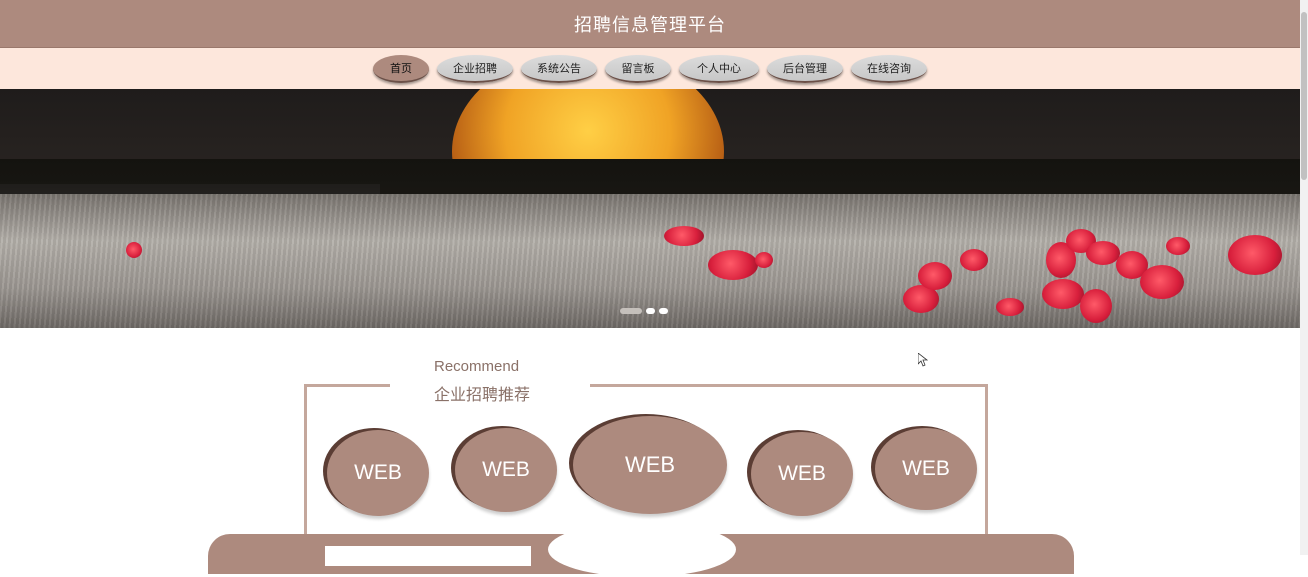  Describe the element at coordinates (428, 556) in the screenshot. I see `section-tab-box` at that location.